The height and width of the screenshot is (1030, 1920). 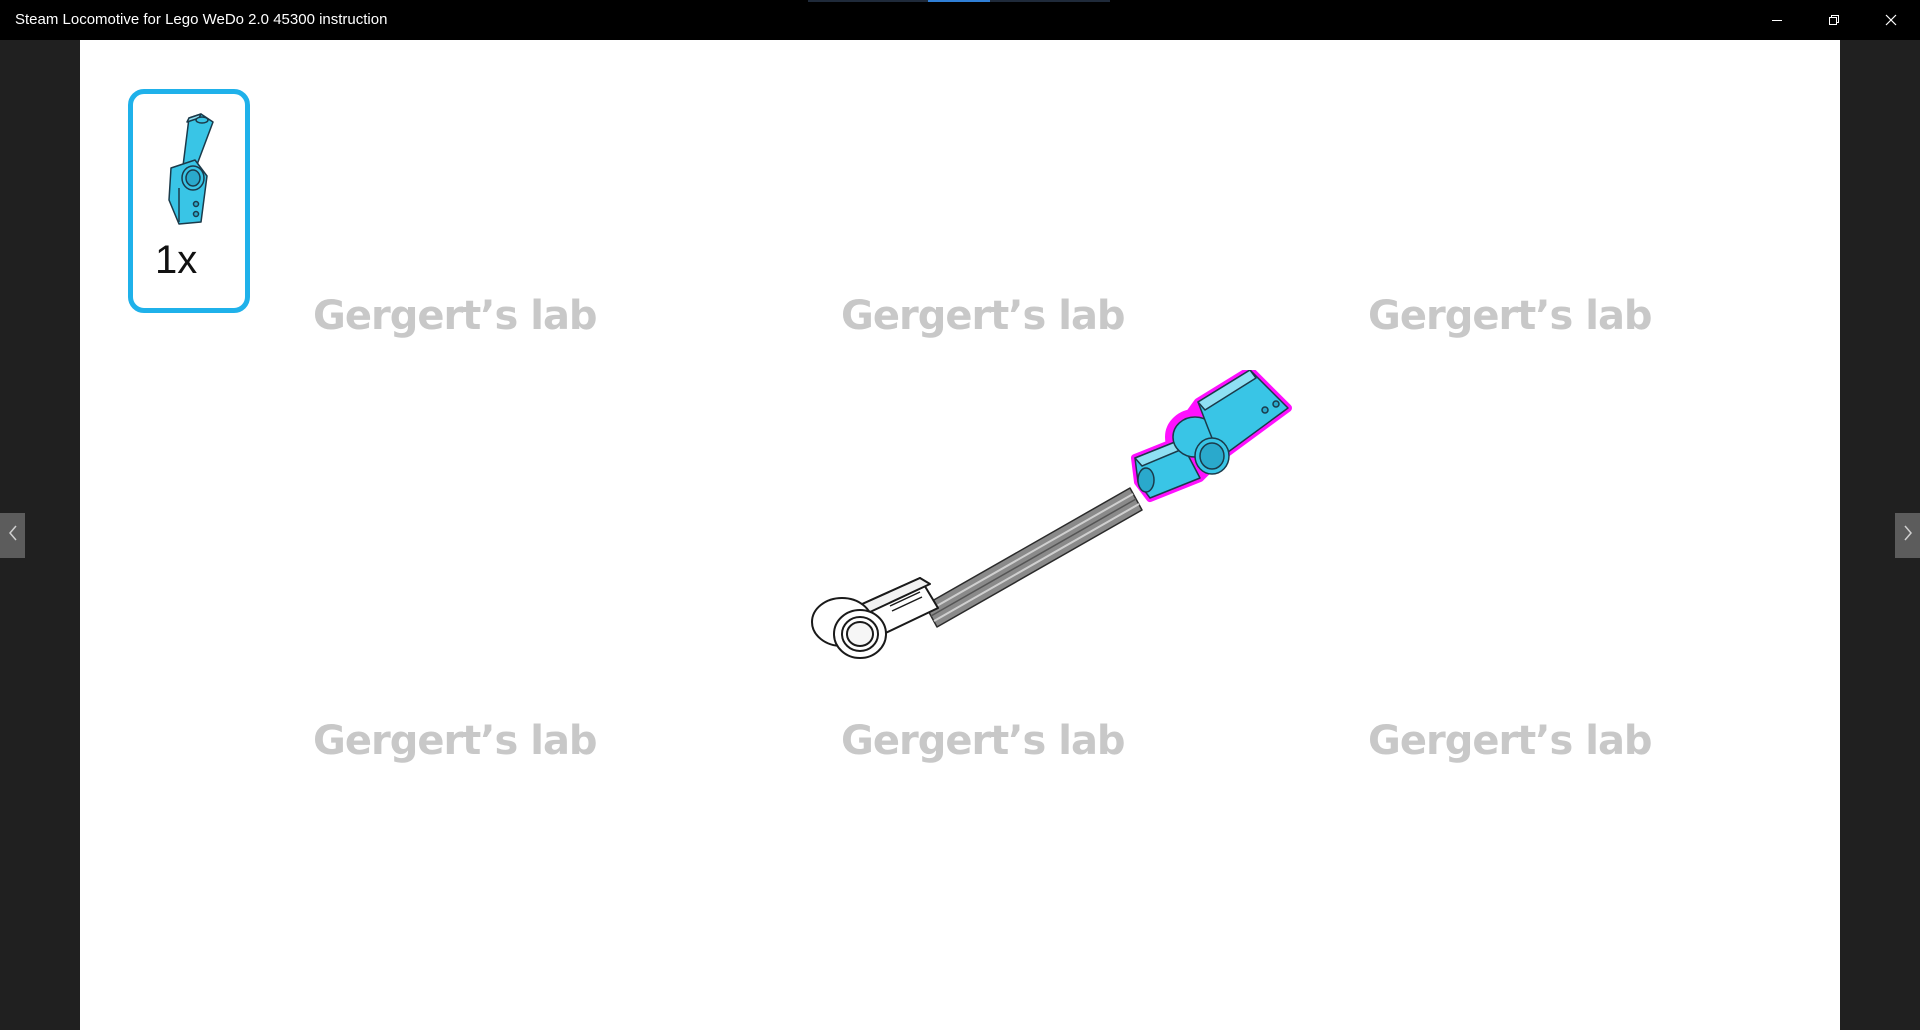 I want to click on loading-strip, so click(x=959, y=1).